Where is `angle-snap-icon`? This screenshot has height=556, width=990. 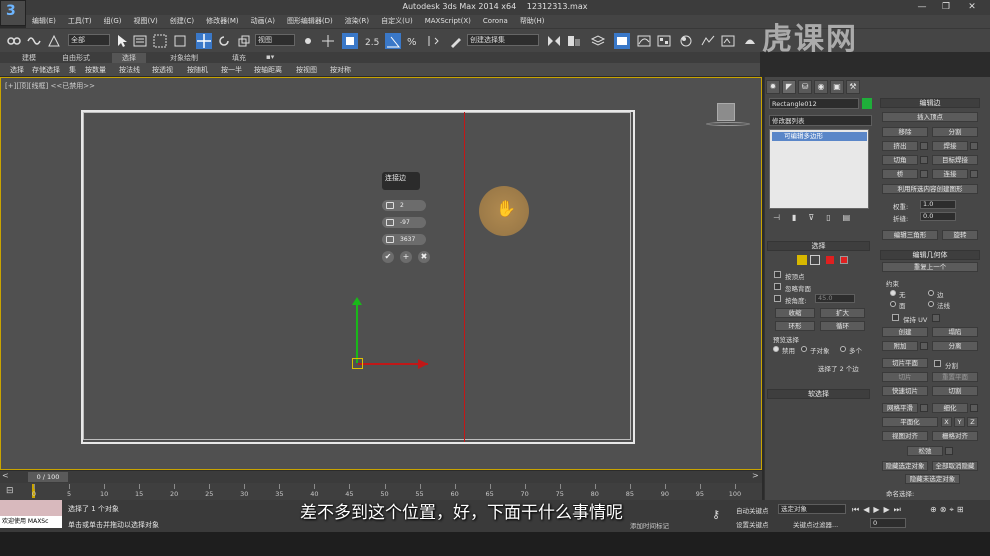
angle-snap-icon is located at coordinates (393, 41).